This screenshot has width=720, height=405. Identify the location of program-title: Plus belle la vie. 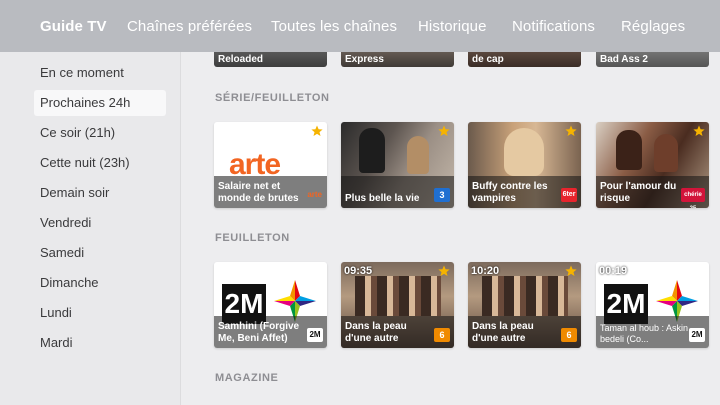
(382, 198).